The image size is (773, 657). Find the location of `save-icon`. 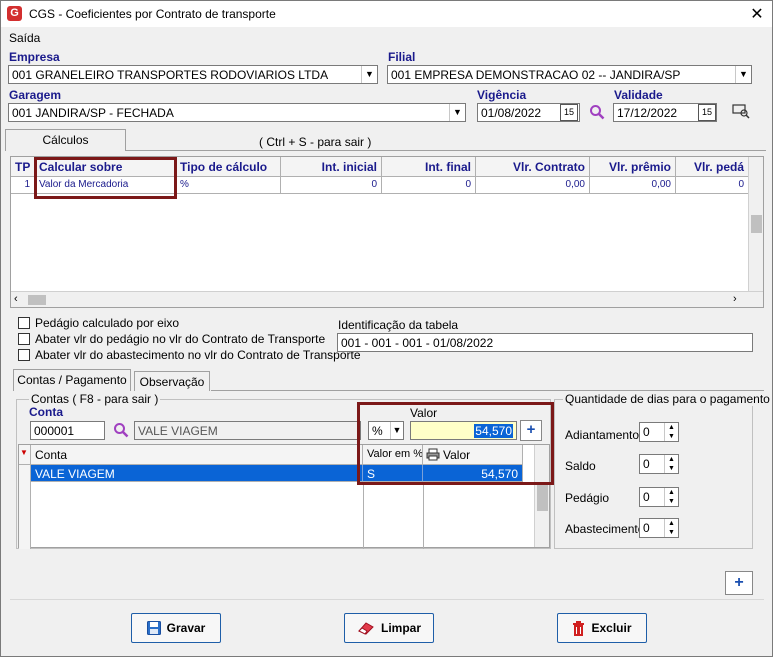

save-icon is located at coordinates (153, 628).